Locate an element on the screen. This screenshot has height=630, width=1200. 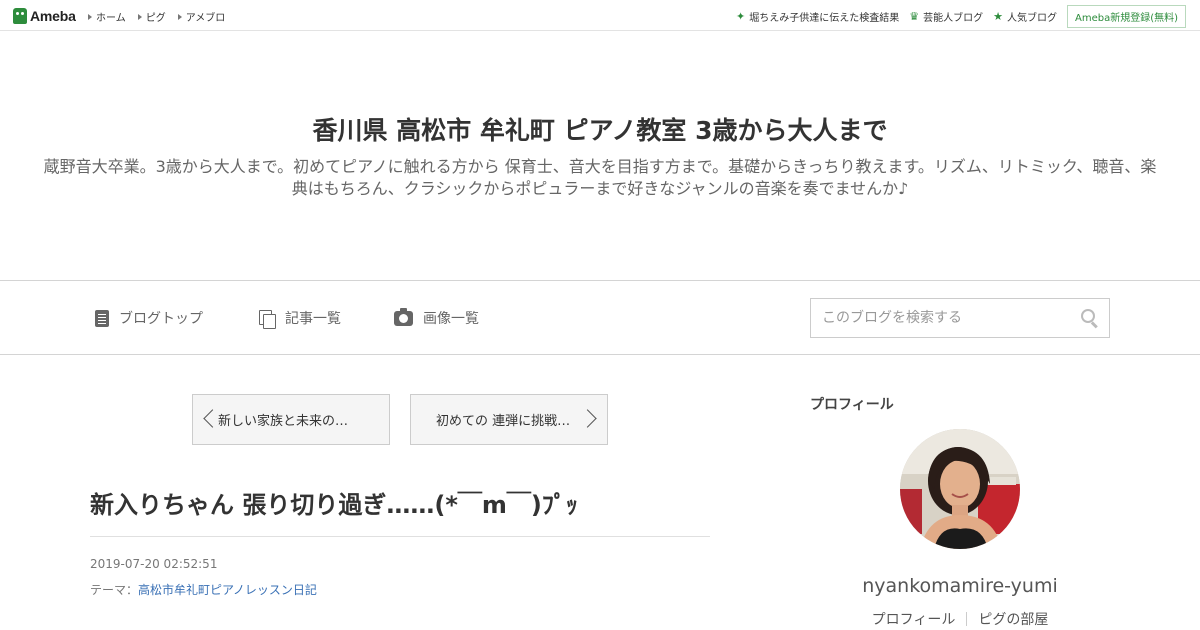
blog-search is located at coordinates (960, 318).